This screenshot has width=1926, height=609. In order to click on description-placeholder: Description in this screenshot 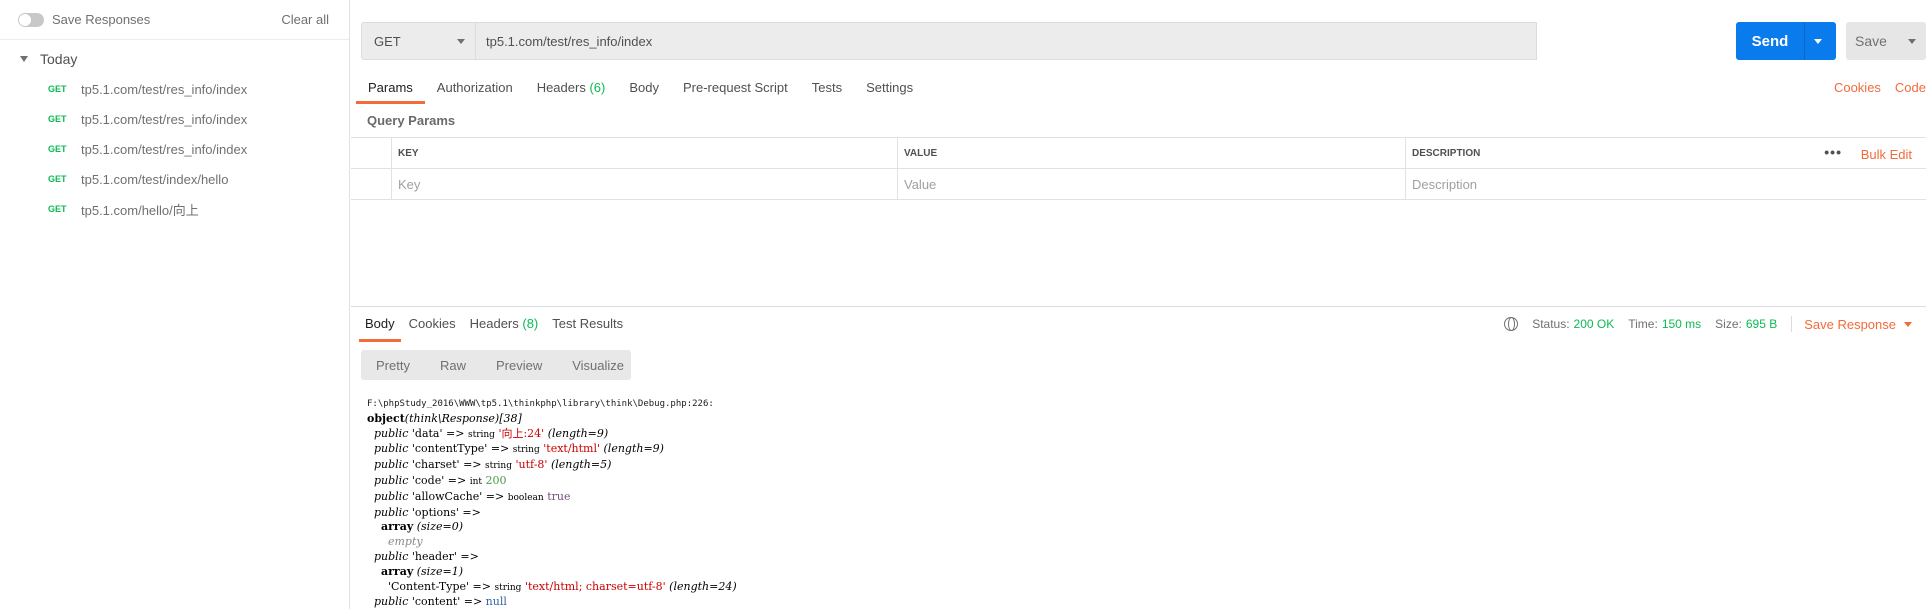, I will do `click(1445, 184)`.